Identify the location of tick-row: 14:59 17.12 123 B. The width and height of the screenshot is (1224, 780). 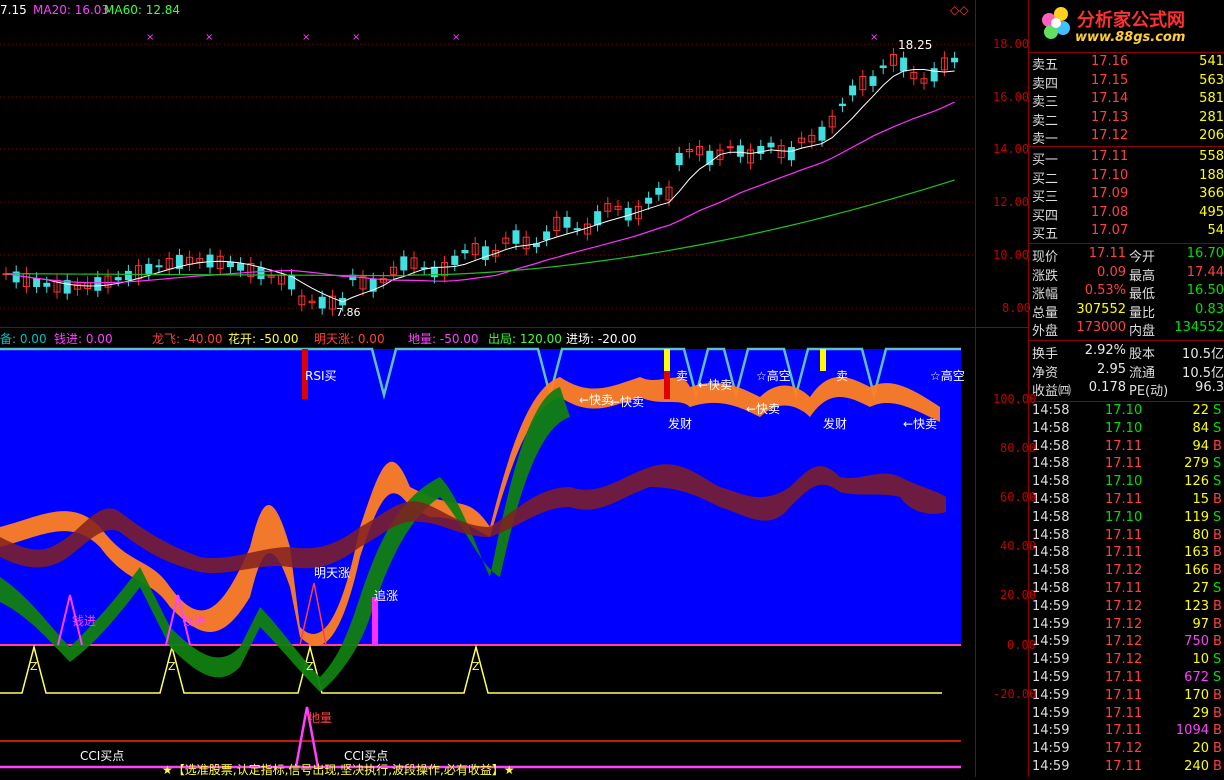
(1126, 608).